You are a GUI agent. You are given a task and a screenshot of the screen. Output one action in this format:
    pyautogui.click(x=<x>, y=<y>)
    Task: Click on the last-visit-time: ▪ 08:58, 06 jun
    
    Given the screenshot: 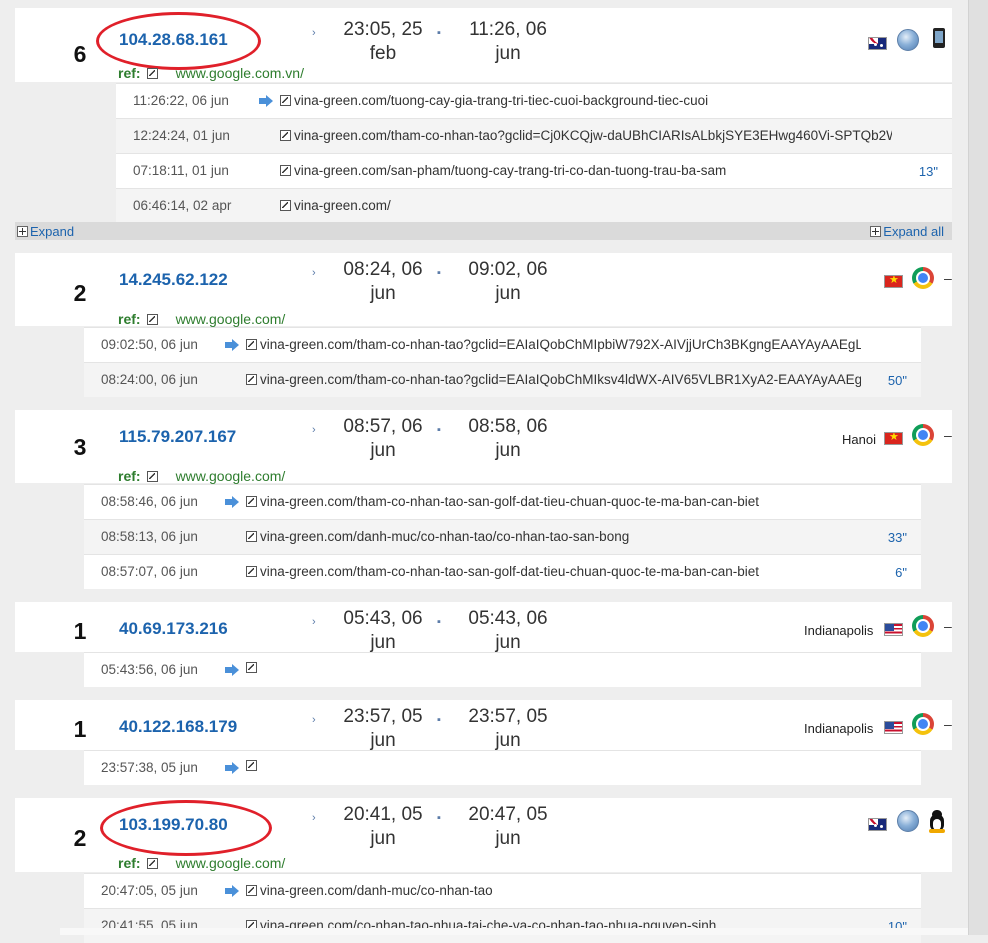 What is the action you would take?
    pyautogui.click(x=505, y=439)
    